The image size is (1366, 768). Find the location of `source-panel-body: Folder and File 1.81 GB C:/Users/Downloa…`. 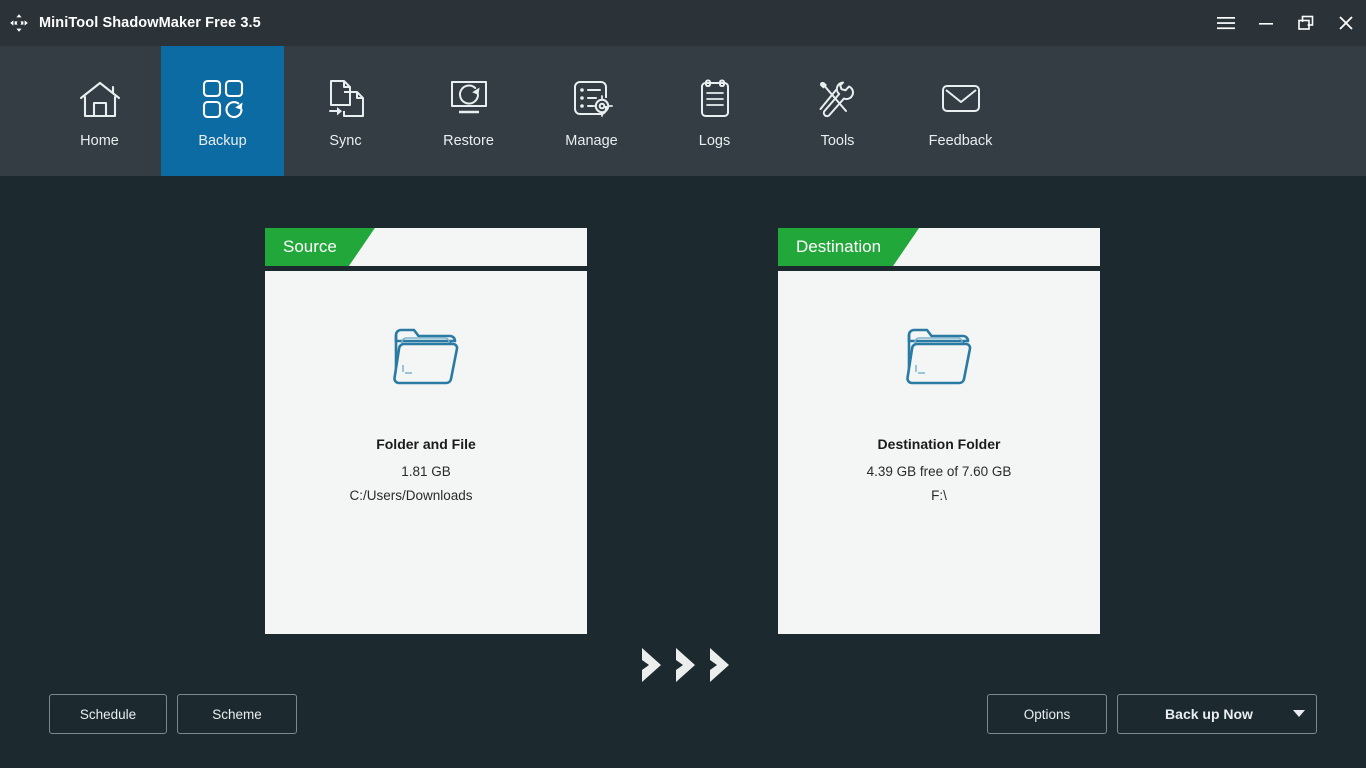

source-panel-body: Folder and File 1.81 GB C:/Users/Downloa… is located at coordinates (426, 452).